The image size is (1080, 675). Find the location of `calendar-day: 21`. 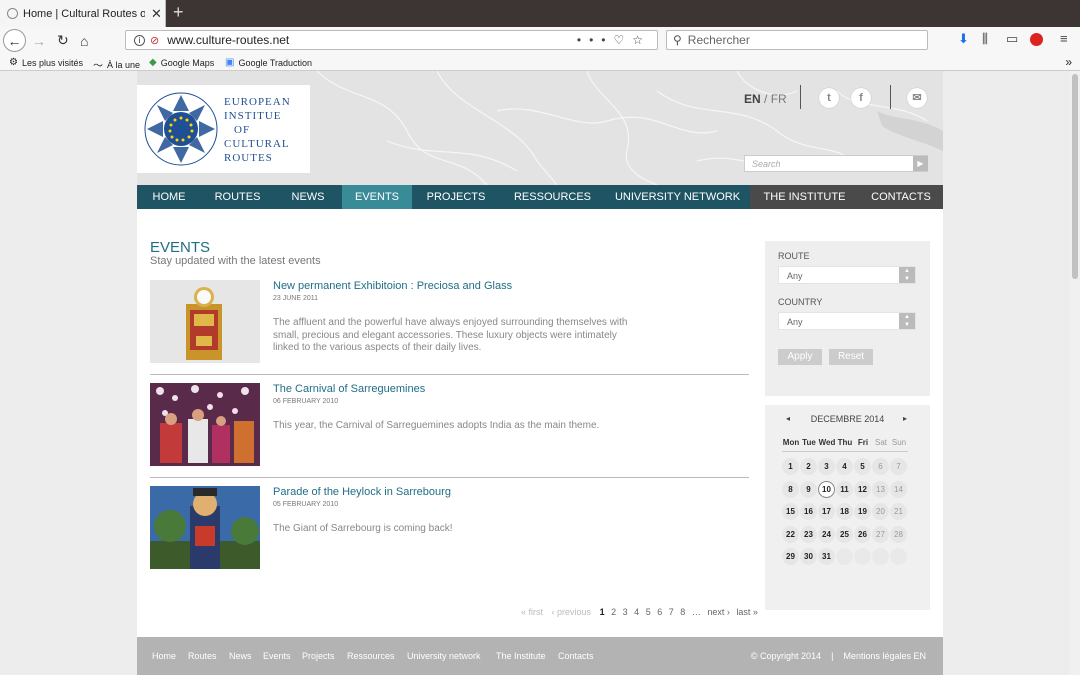

calendar-day: 21 is located at coordinates (898, 511).